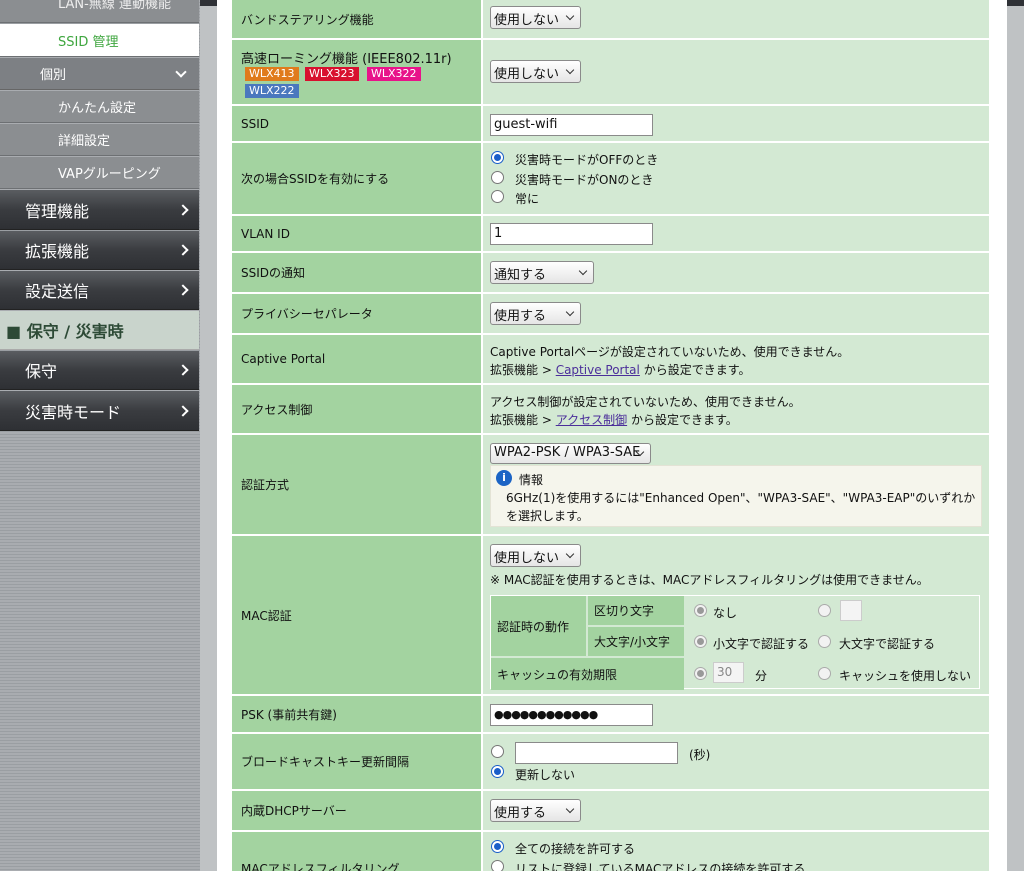  Describe the element at coordinates (109, 174) in the screenshot. I see `sidebar-item-label: VAPグルーピング` at that location.